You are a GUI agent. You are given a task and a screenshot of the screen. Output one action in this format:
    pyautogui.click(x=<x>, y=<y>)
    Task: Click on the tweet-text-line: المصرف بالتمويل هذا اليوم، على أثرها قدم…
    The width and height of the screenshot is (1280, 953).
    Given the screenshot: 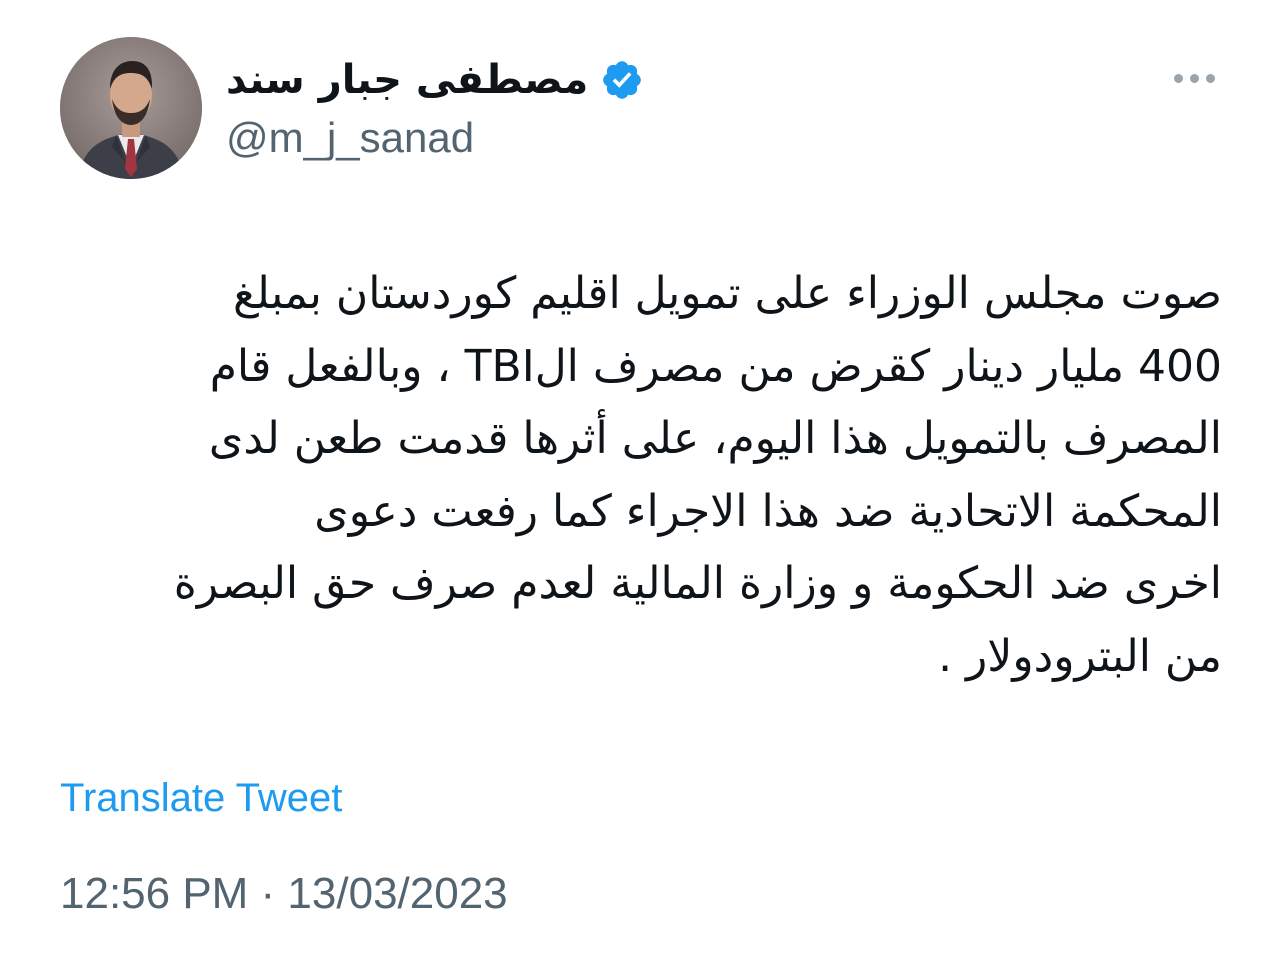 What is the action you would take?
    pyautogui.click(x=715, y=438)
    